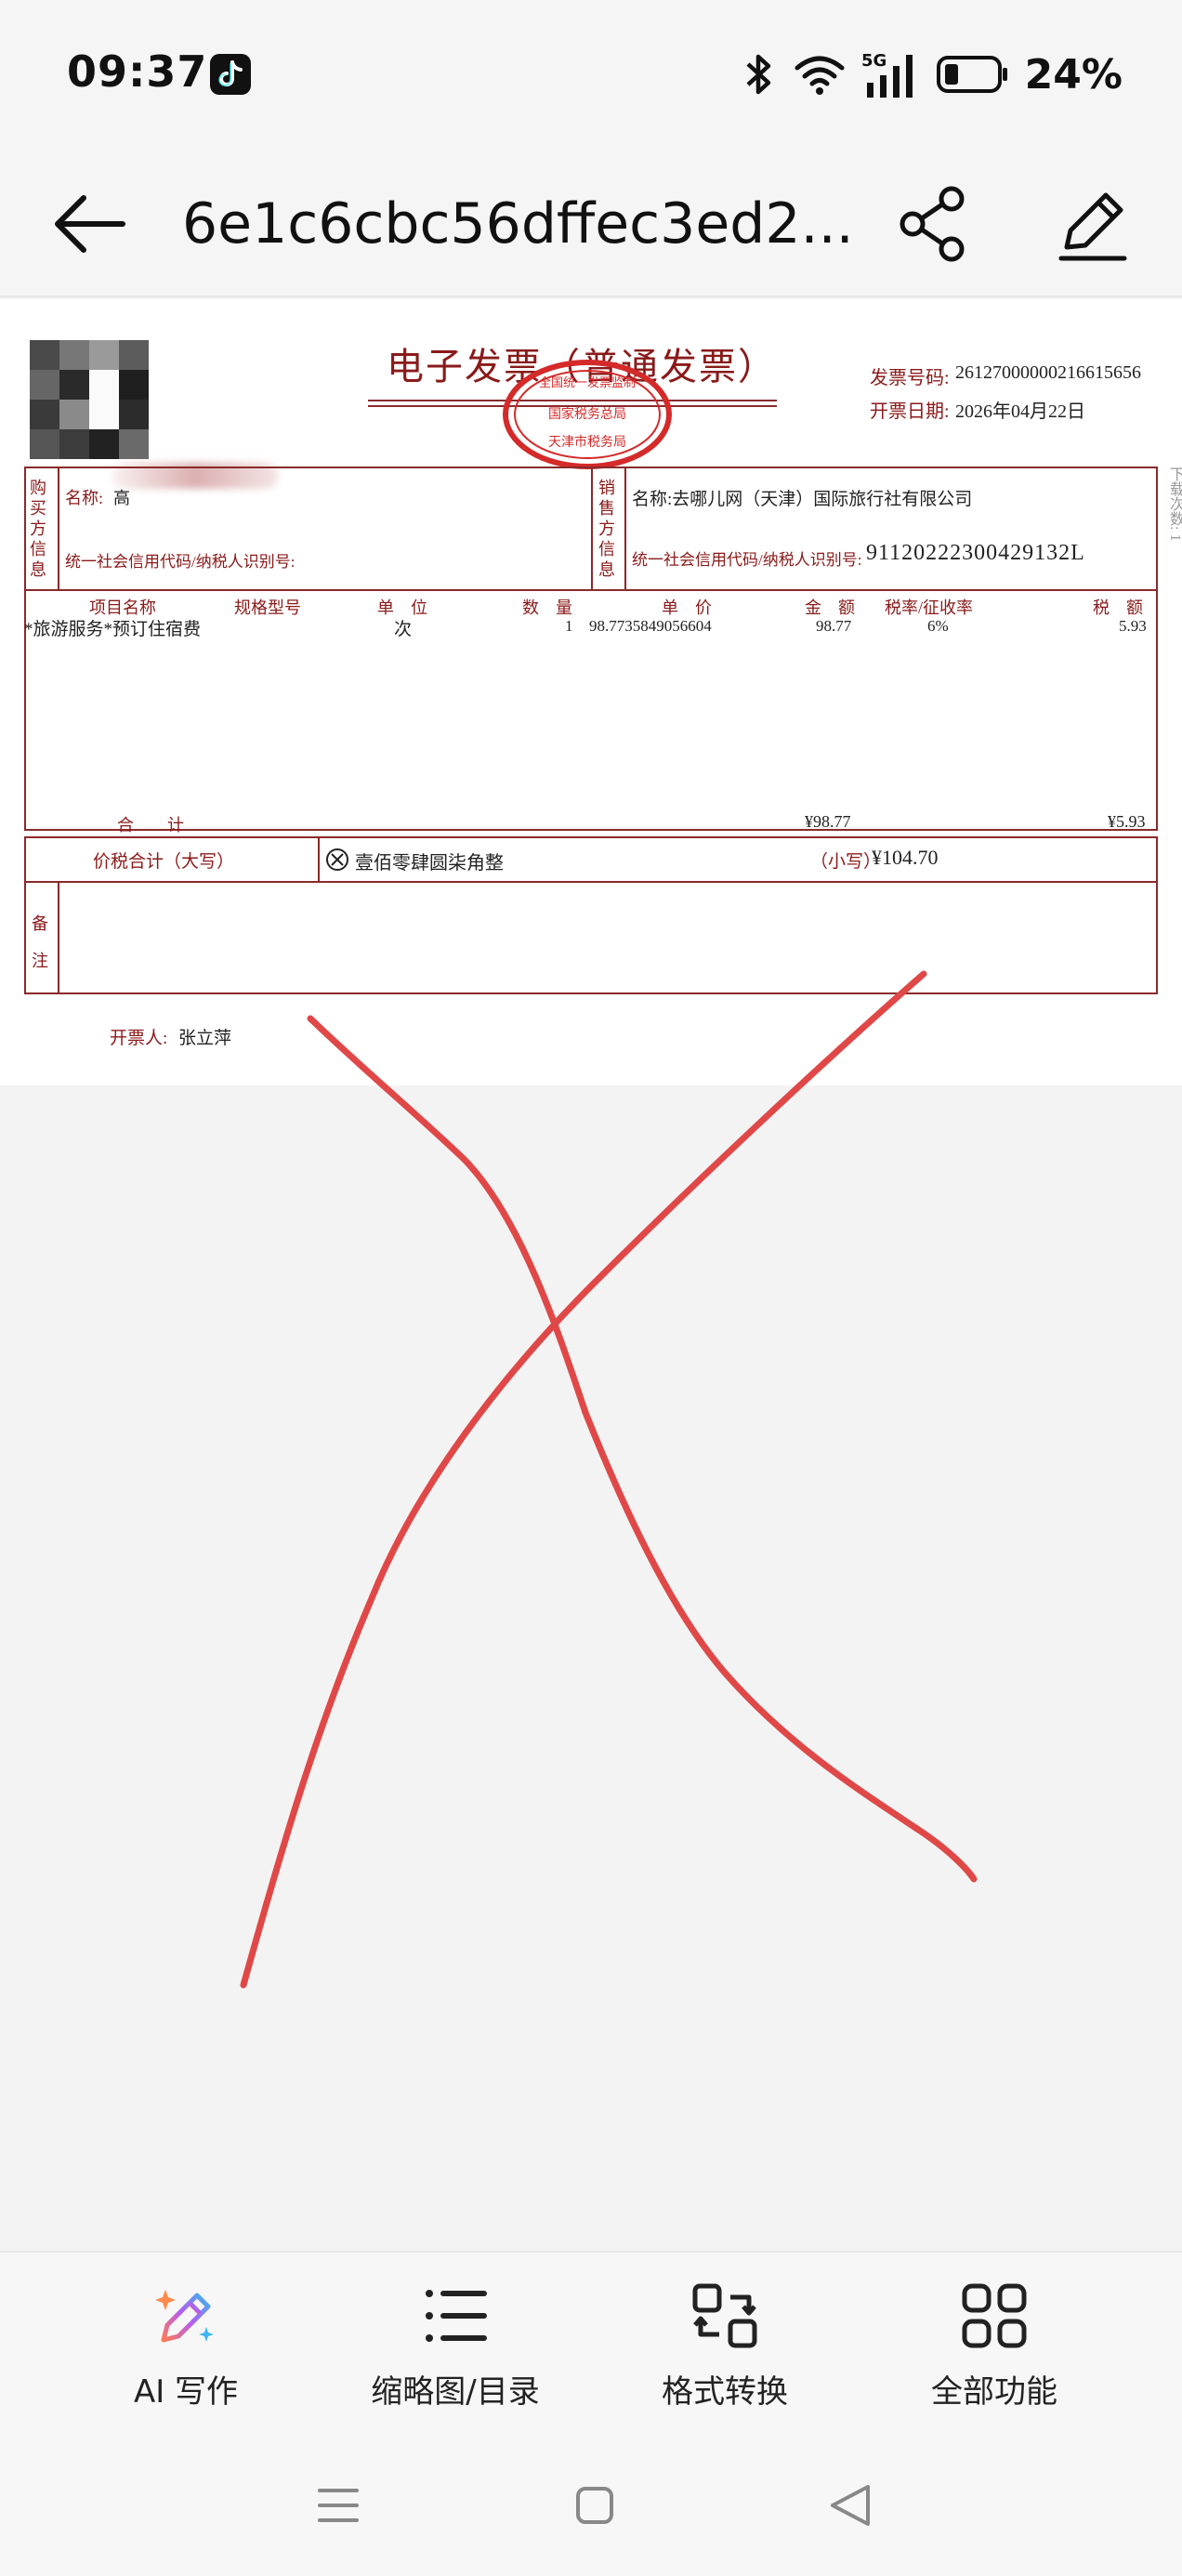 The height and width of the screenshot is (2576, 1182). What do you see at coordinates (828, 821) in the screenshot?
I see `total-amount: ¥98.77` at bounding box center [828, 821].